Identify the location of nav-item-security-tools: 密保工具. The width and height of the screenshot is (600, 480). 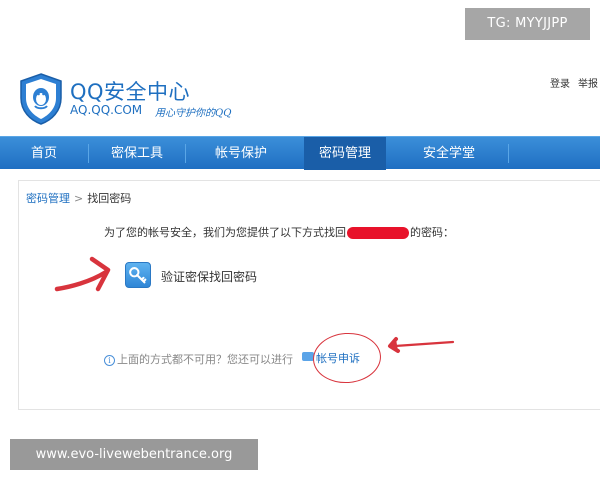
(137, 153).